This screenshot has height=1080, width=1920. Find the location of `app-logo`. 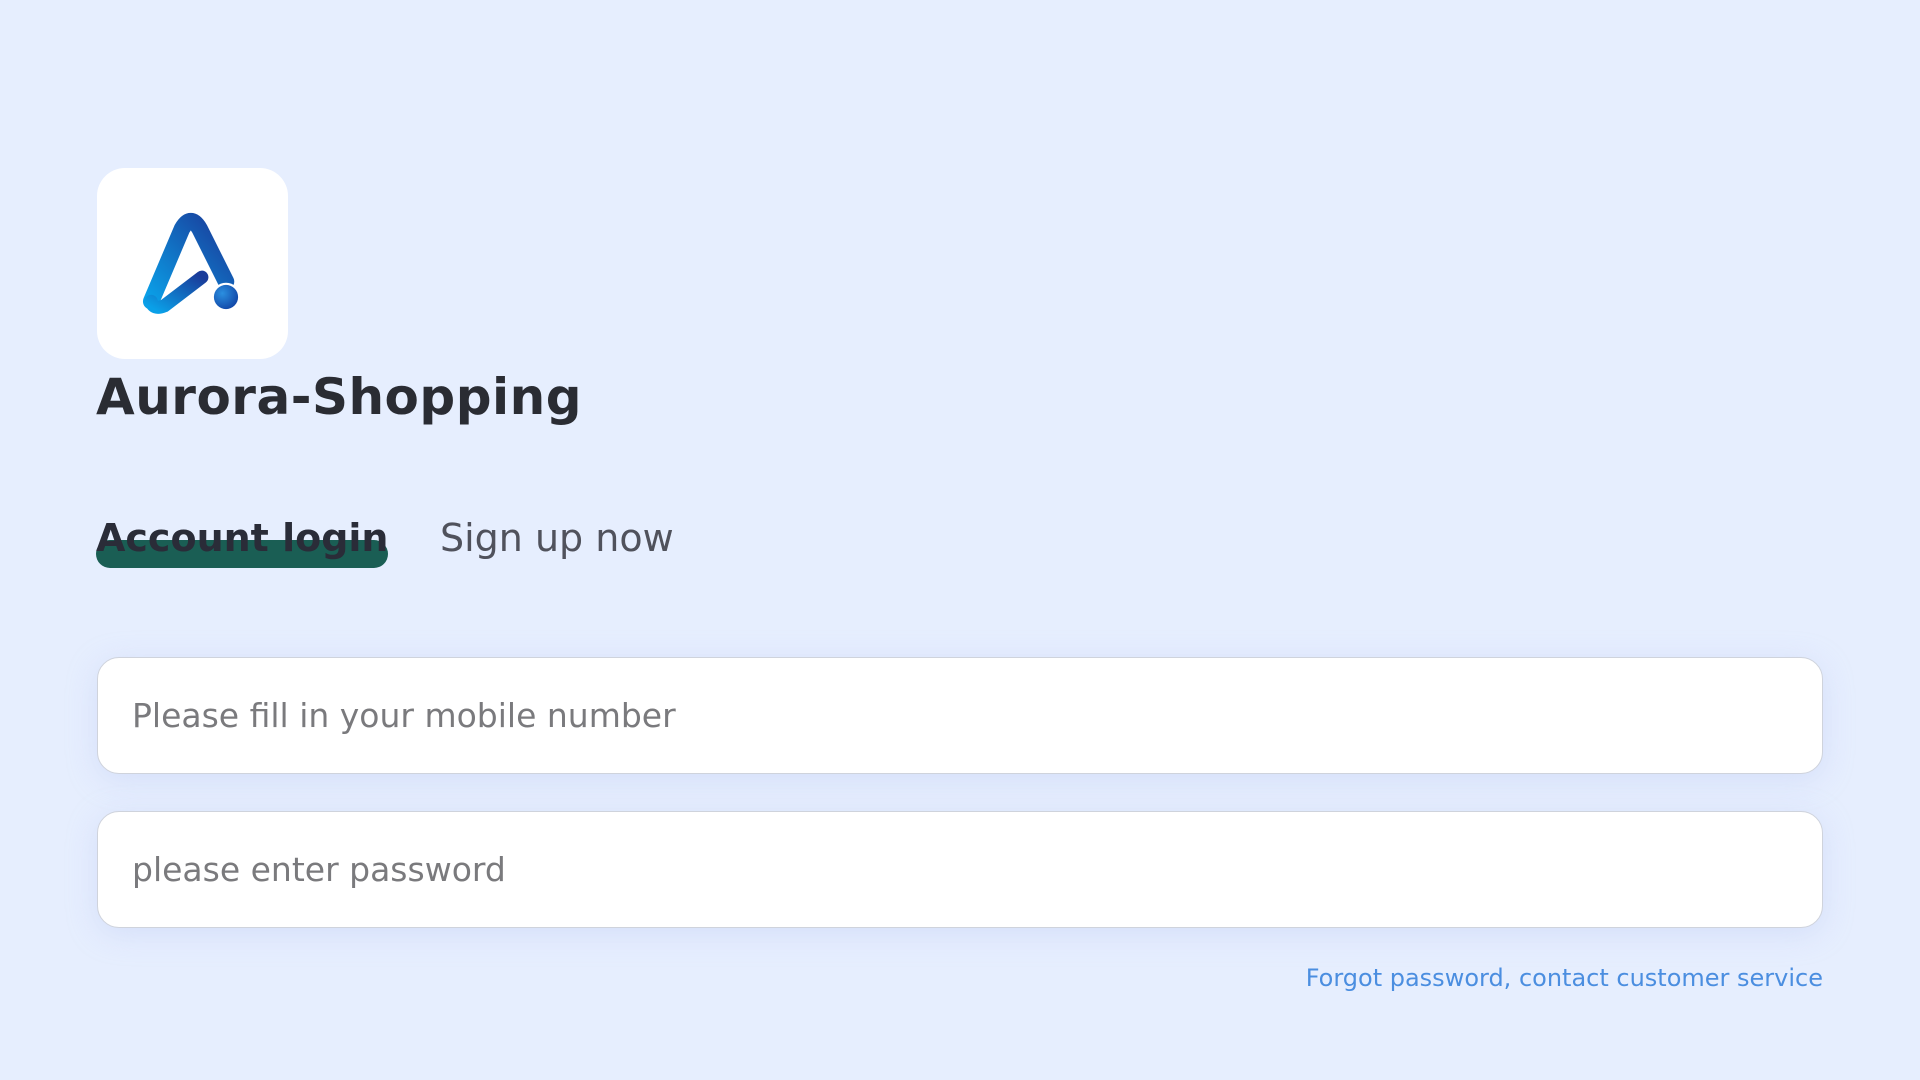

app-logo is located at coordinates (192, 263).